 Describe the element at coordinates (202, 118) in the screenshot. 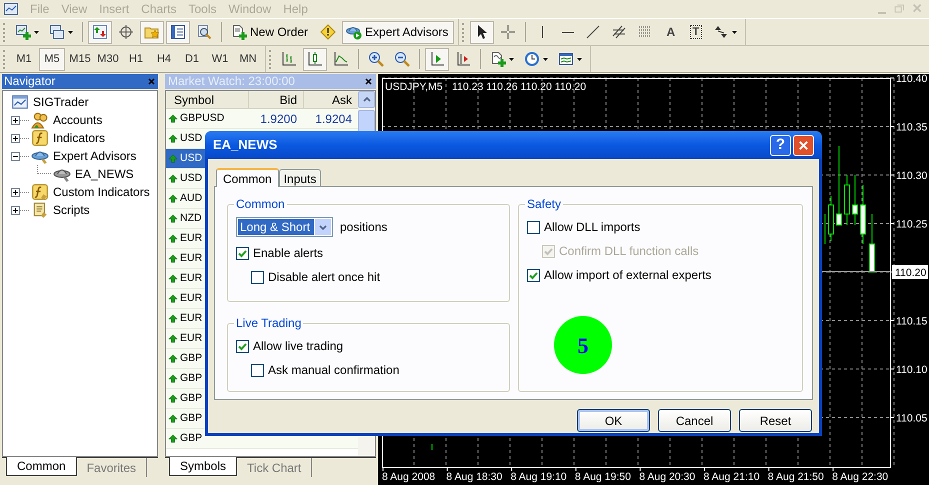

I see `symbol-name: GBPUSD` at that location.